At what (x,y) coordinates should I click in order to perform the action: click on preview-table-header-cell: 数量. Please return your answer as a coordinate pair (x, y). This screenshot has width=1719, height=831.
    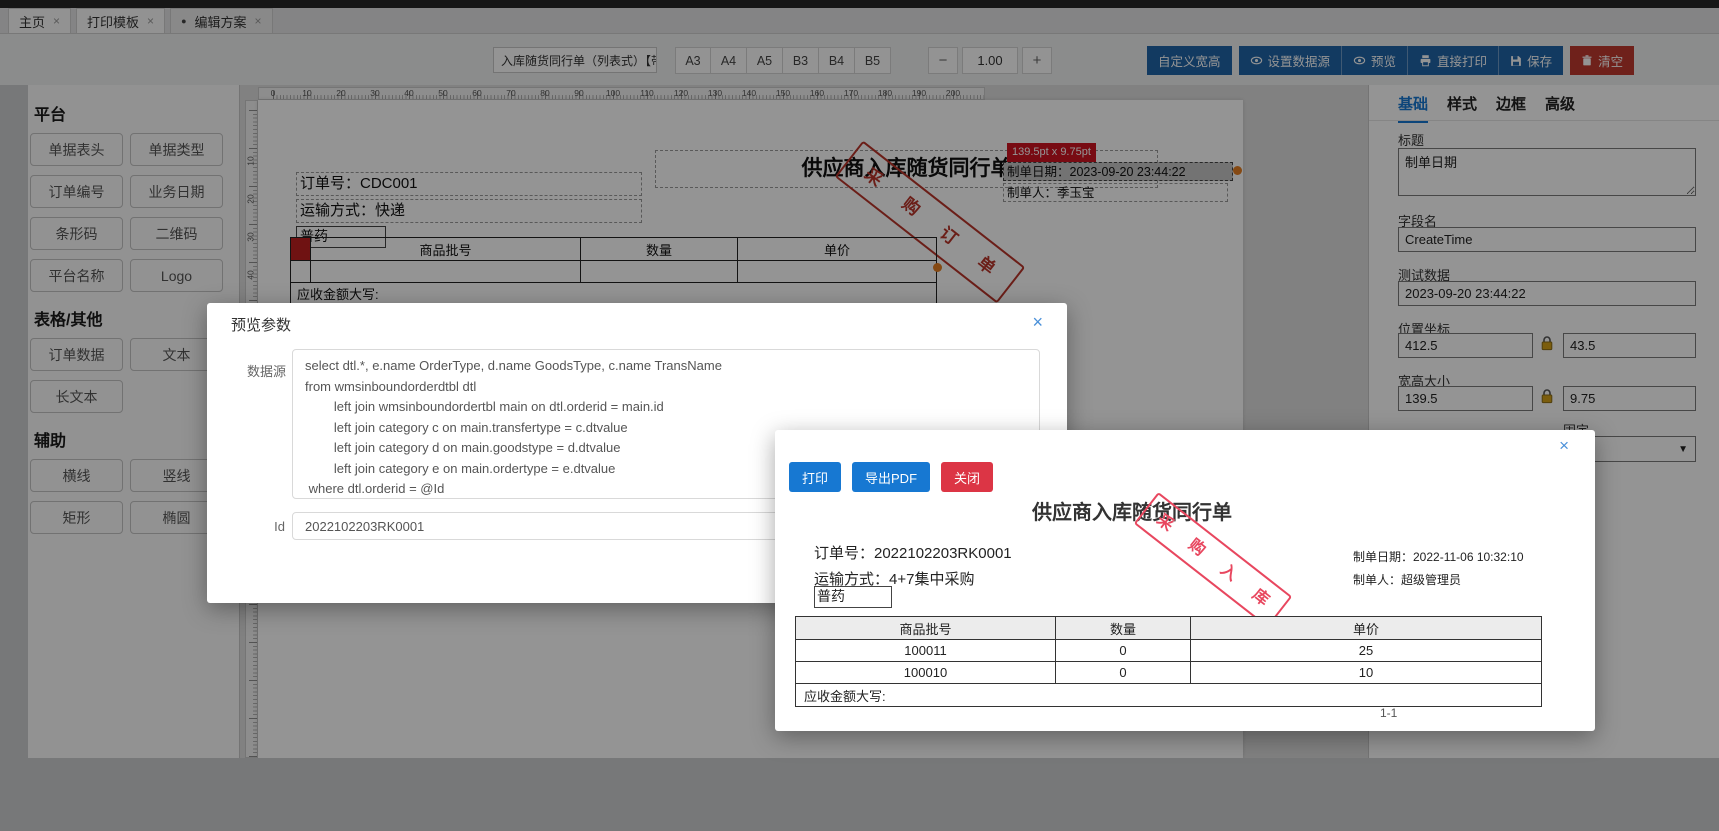
    Looking at the image, I should click on (1123, 628).